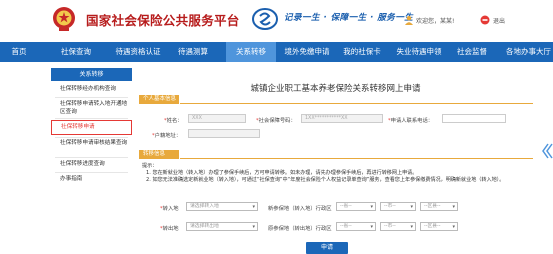  Describe the element at coordinates (300, 209) in the screenshot. I see `new-region-label: 新参保地（转入地）行政区` at that location.